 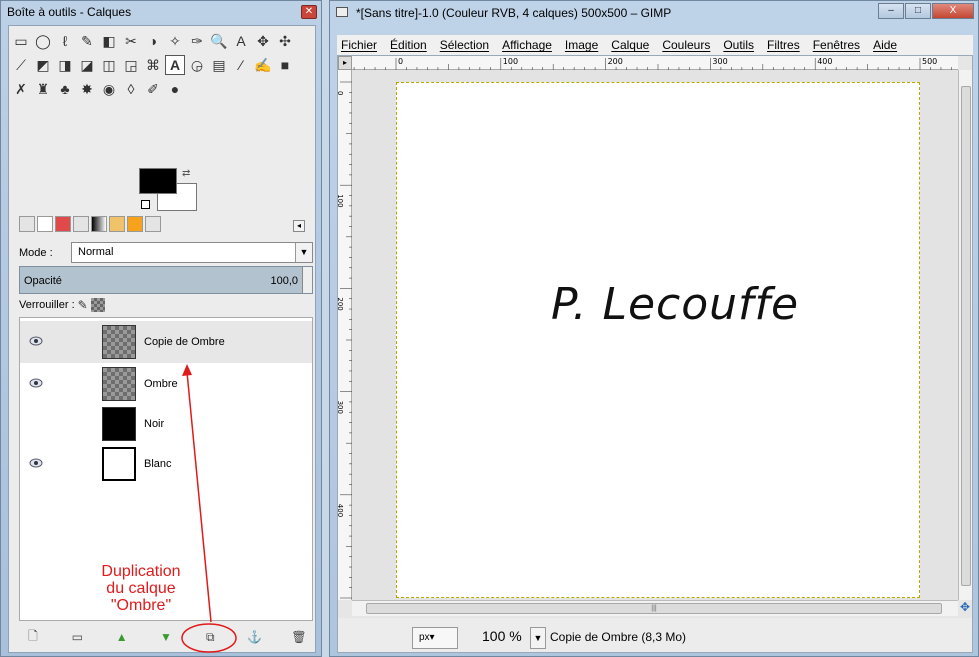 I want to click on layer-row: Ombre, so click(x=166, y=384).